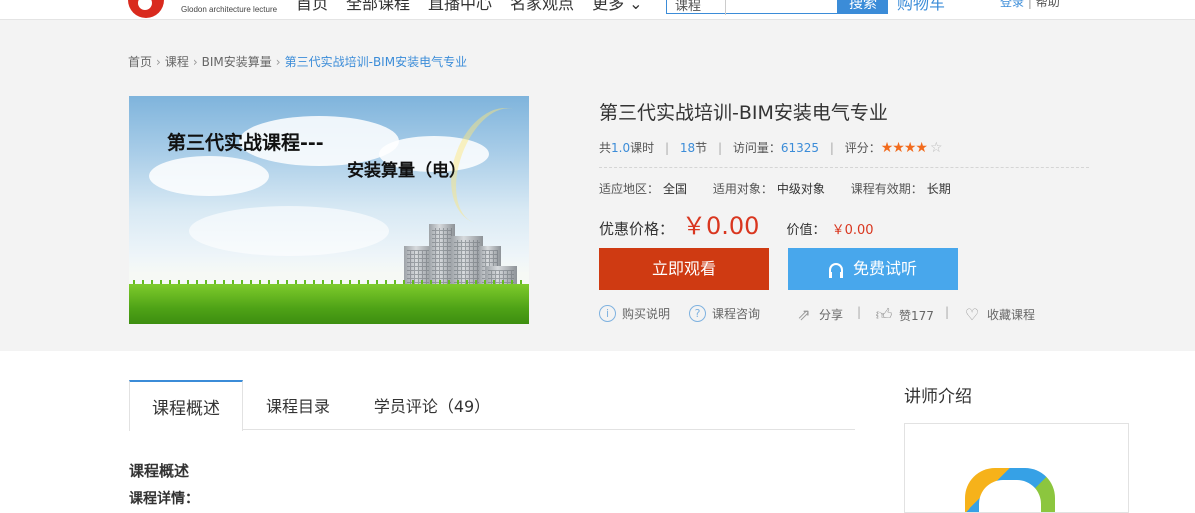  Describe the element at coordinates (936, 148) in the screenshot. I see `star-empty-icon: ☆` at that location.